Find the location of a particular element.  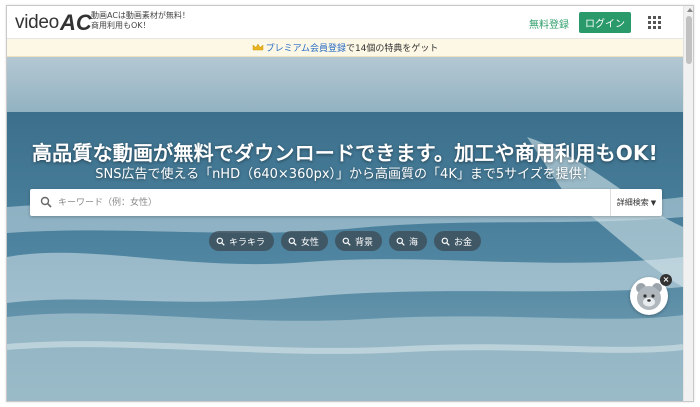

tag-chip: 女性 is located at coordinates (304, 241).